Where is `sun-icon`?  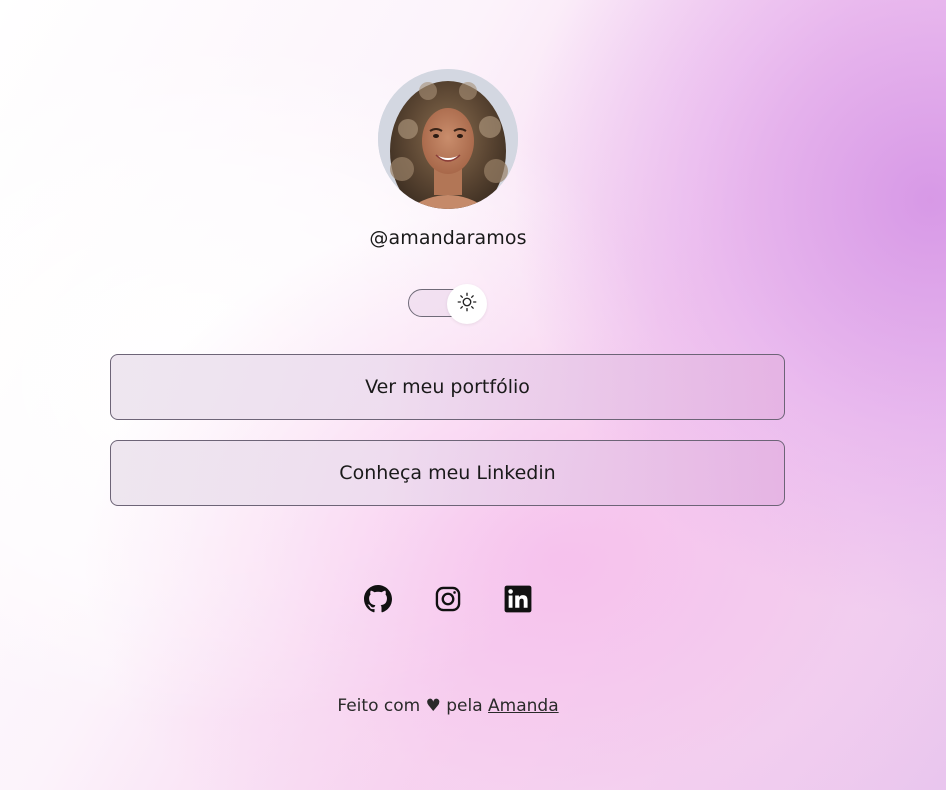 sun-icon is located at coordinates (467, 304).